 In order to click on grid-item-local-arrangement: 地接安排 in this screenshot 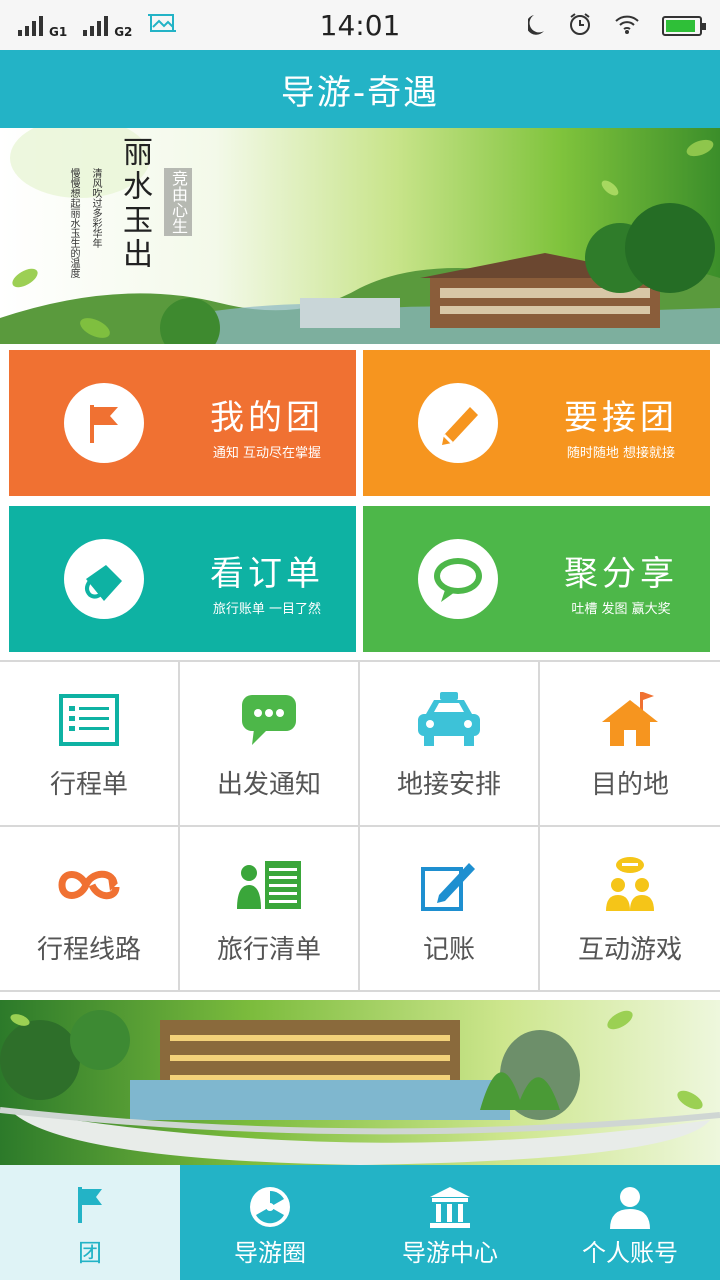, I will do `click(450, 744)`.